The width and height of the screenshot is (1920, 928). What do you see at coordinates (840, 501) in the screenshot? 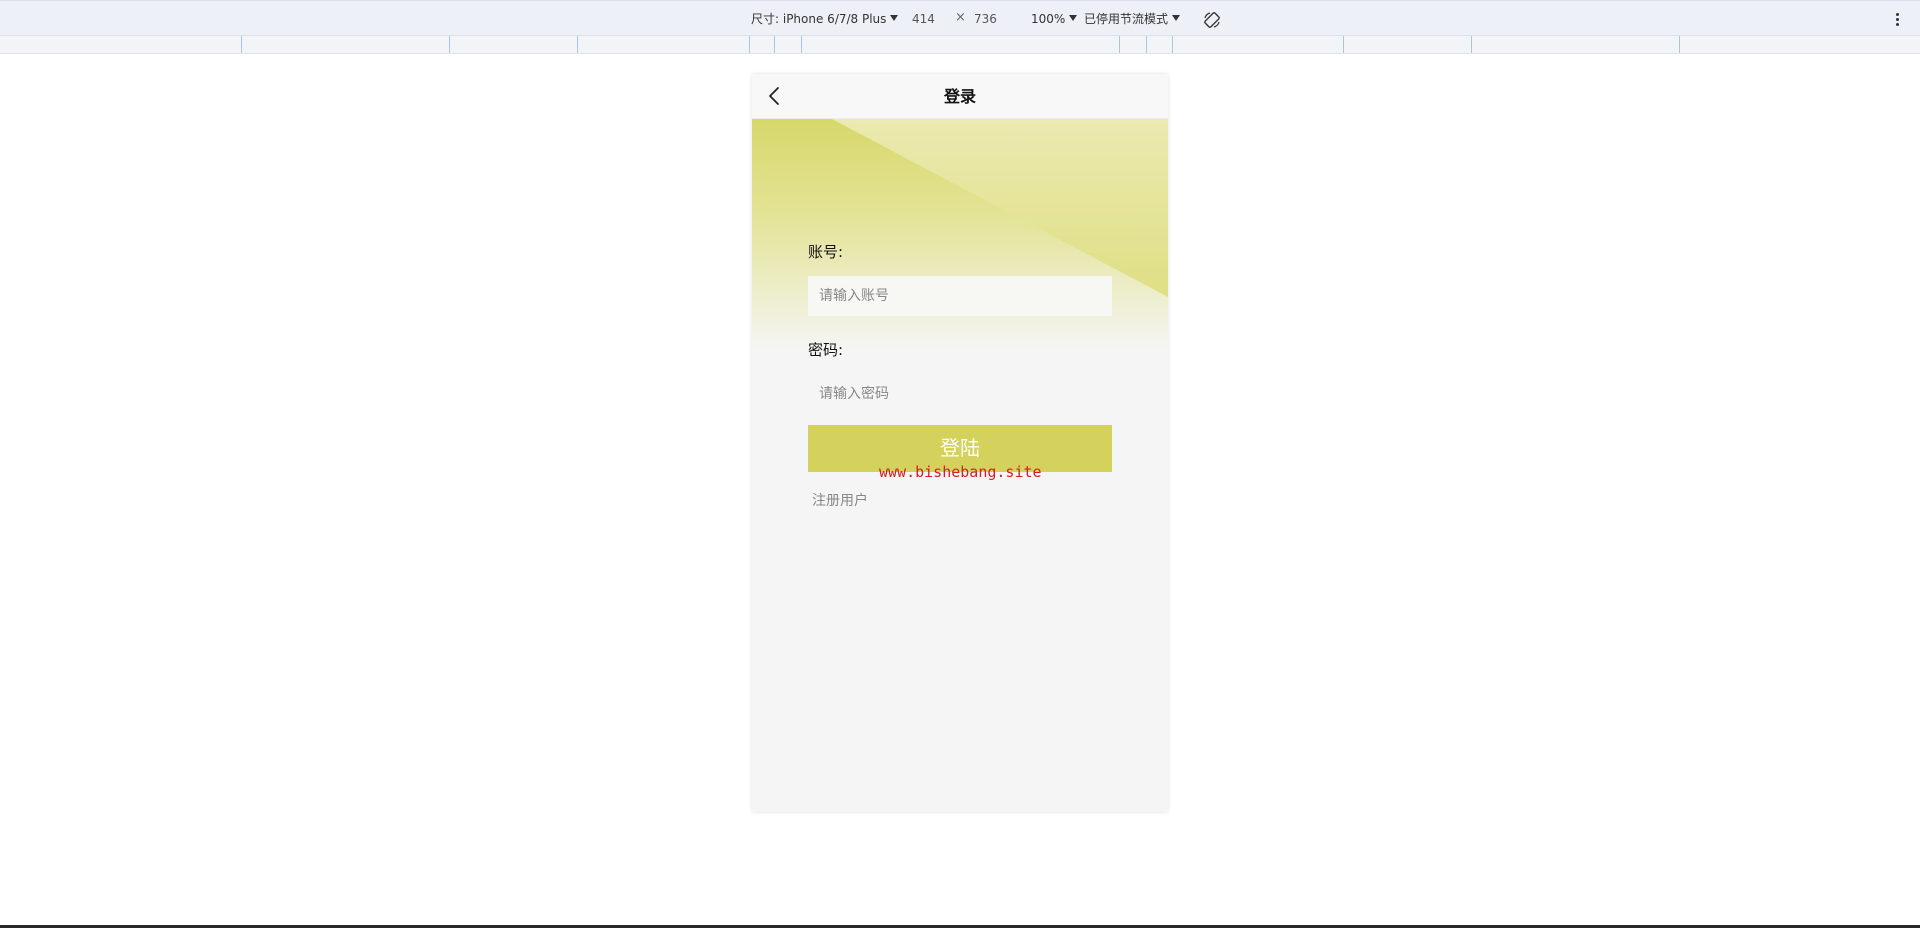
I see `register-link: 注册用户` at bounding box center [840, 501].